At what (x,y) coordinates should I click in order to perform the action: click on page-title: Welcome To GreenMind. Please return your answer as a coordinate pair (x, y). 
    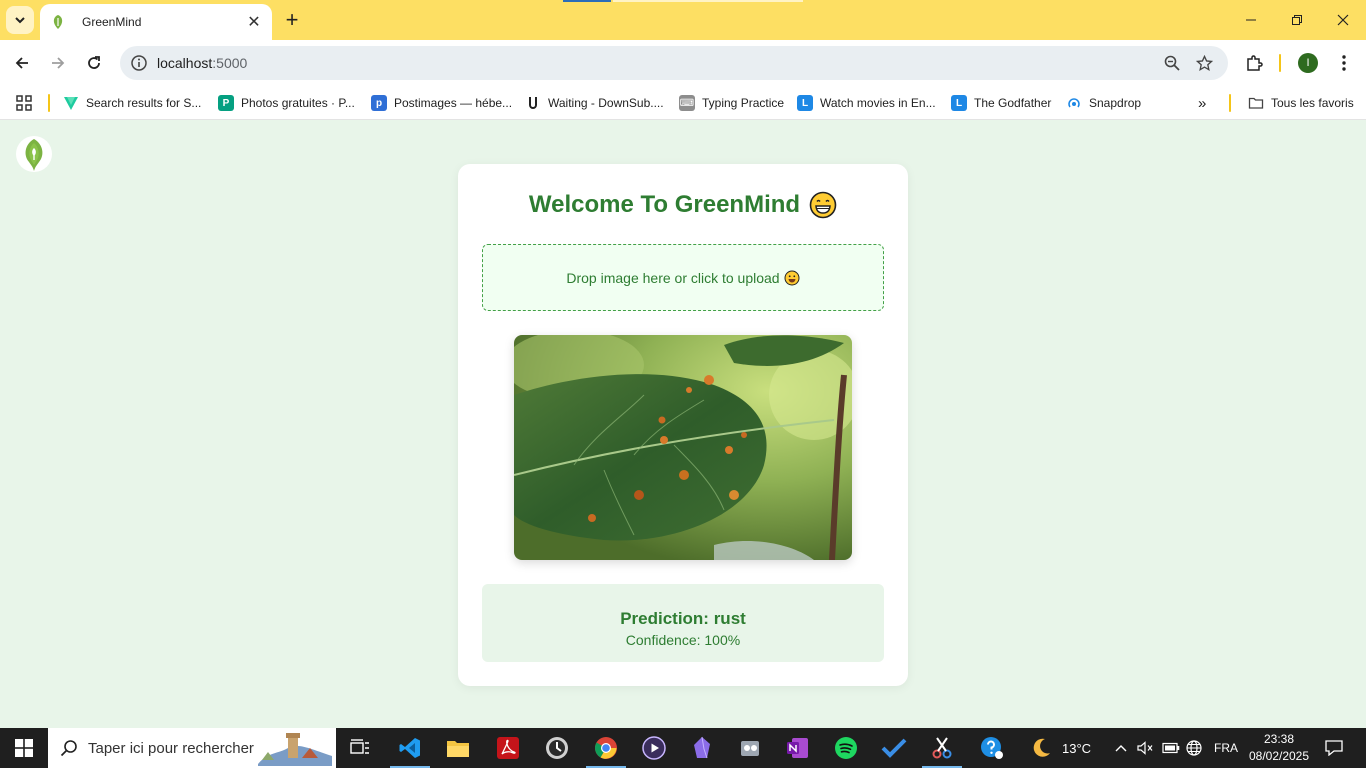
    Looking at the image, I should click on (664, 204).